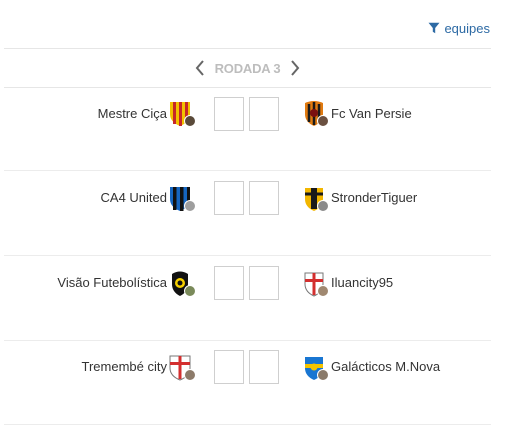 The height and width of the screenshot is (428, 531). Describe the element at coordinates (112, 282) in the screenshot. I see `home-team-name: Visão Futebolística` at that location.